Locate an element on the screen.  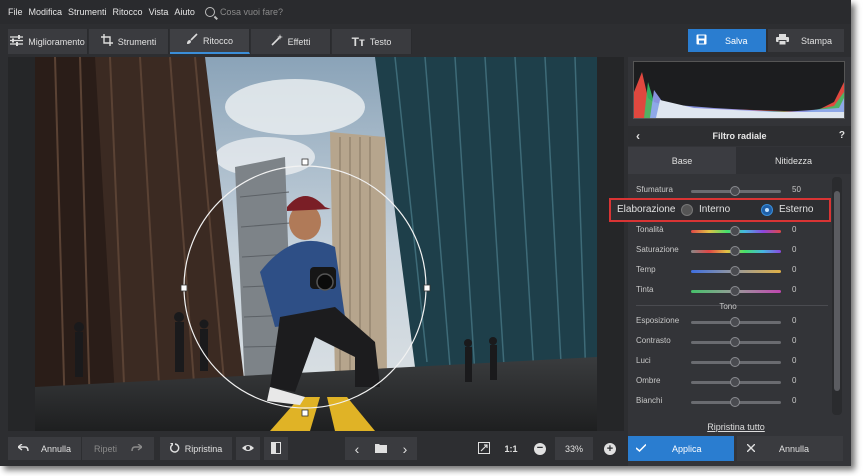
print-button: Stampa is located at coordinates (806, 40).